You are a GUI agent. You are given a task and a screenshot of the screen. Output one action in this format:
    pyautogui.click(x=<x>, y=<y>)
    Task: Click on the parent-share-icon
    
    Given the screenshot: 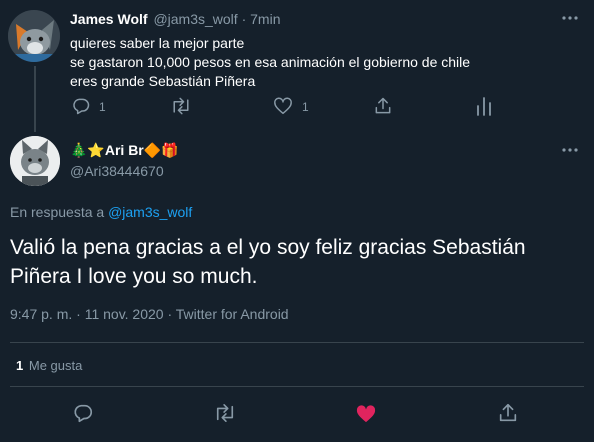 What is the action you would take?
    pyautogui.click(x=383, y=106)
    